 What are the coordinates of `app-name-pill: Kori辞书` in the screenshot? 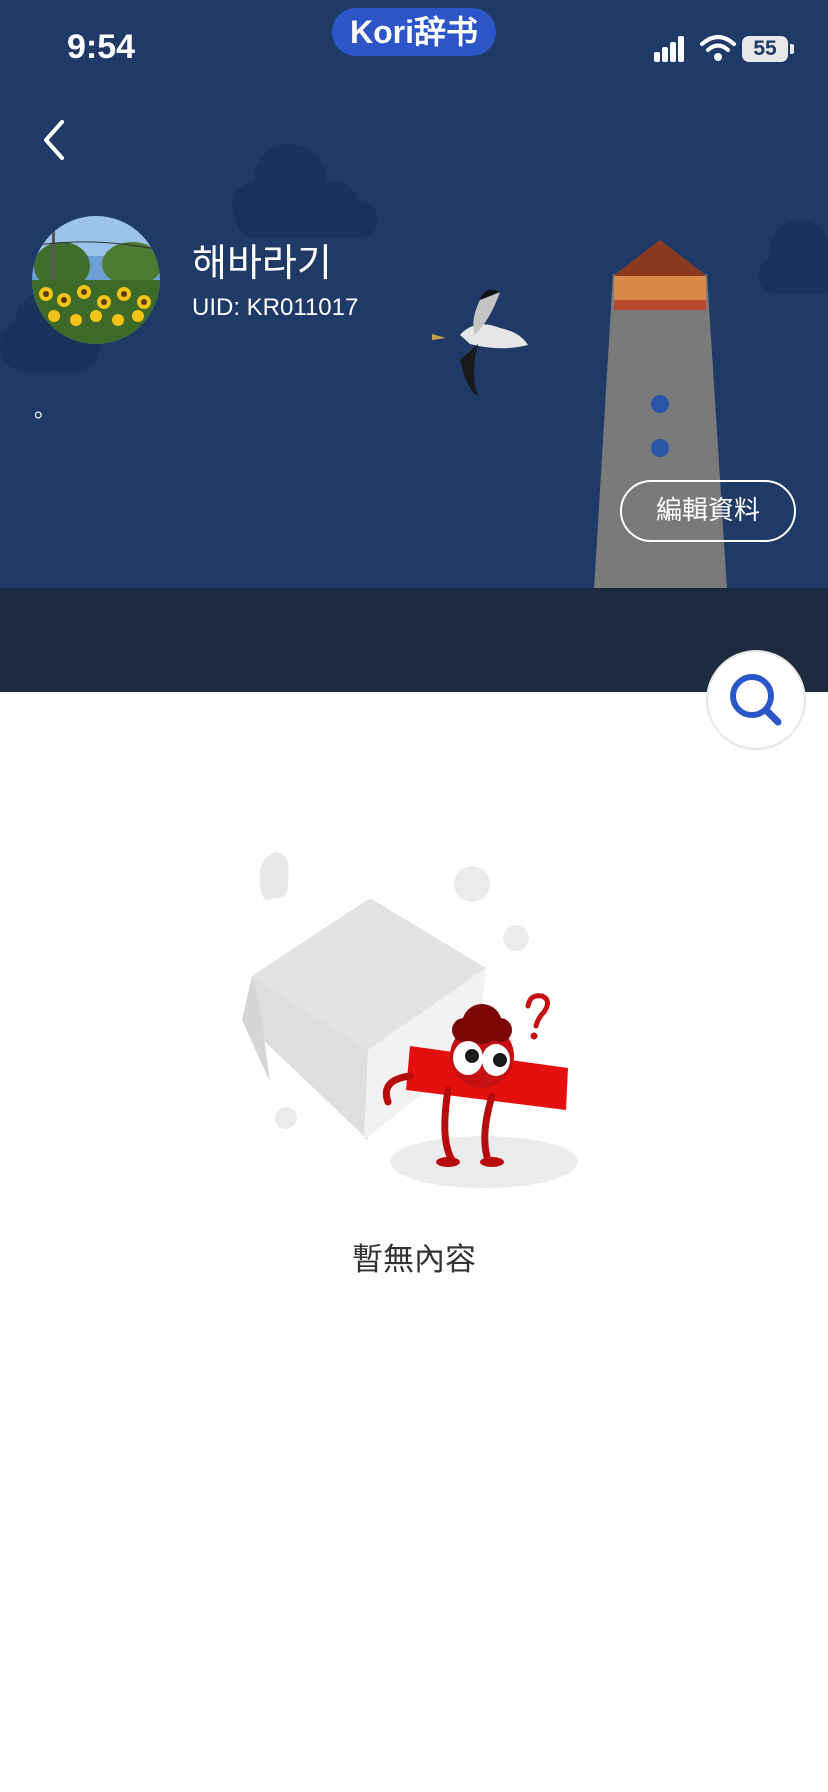 It's located at (414, 32).